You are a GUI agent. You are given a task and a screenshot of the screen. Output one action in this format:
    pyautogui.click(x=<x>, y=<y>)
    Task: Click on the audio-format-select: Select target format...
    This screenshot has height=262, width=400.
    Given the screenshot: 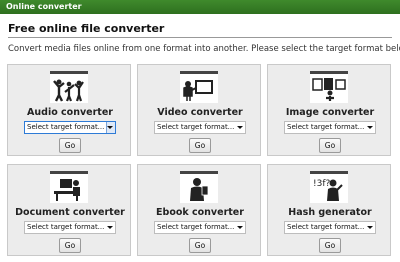 What is the action you would take?
    pyautogui.click(x=70, y=127)
    